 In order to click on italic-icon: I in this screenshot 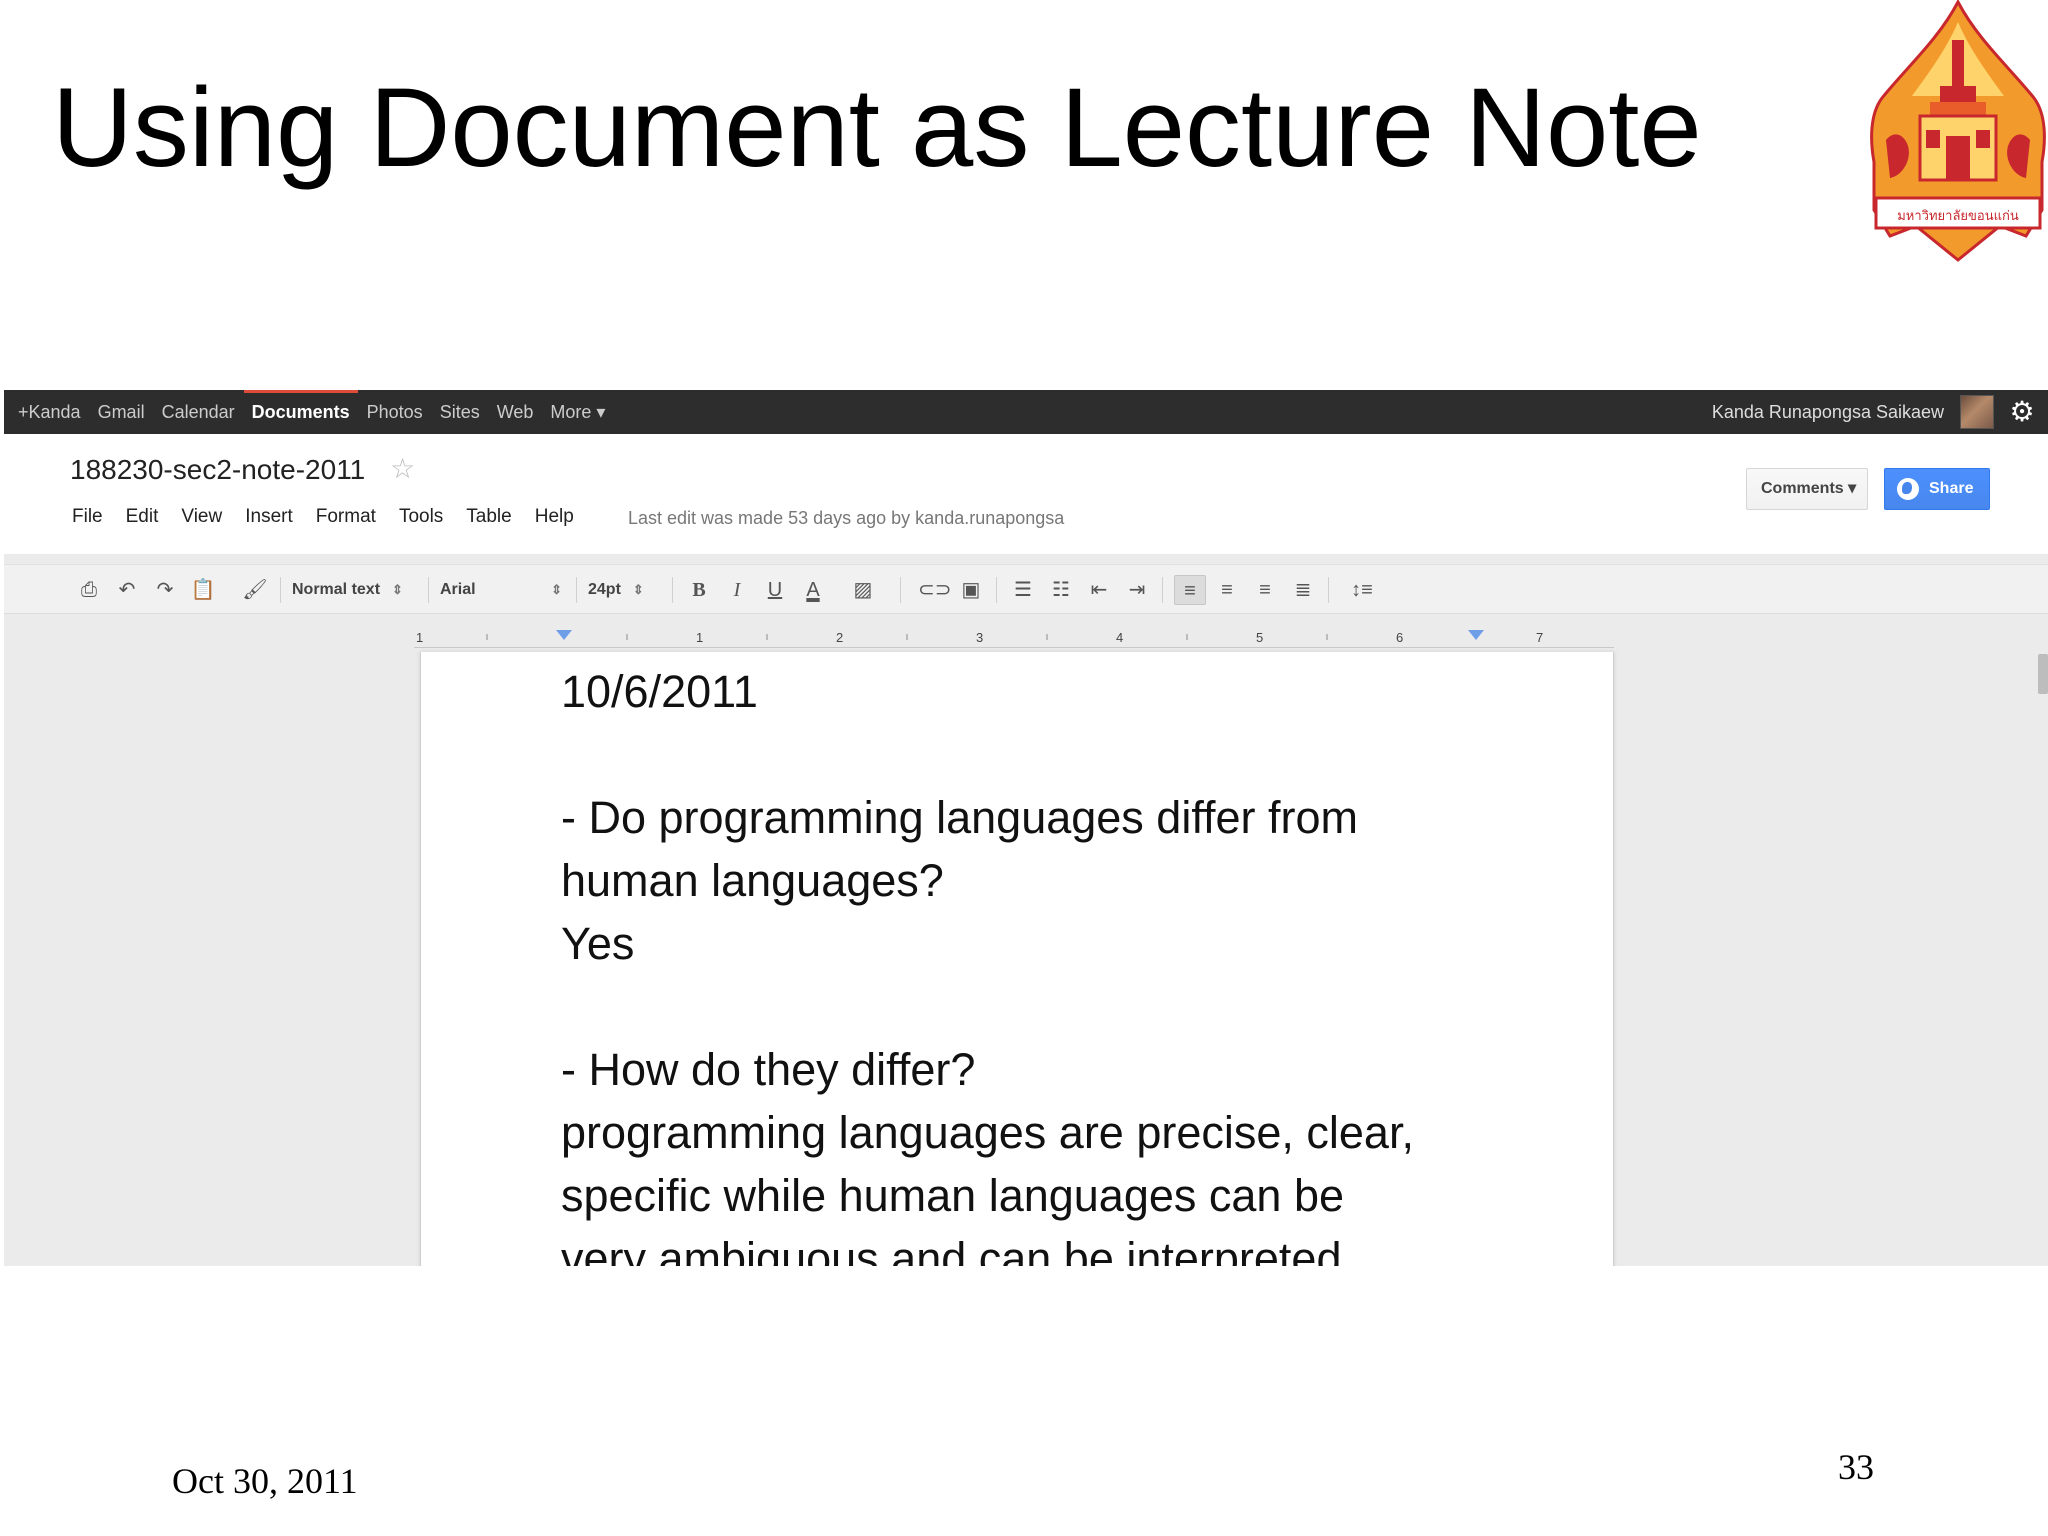, I will do `click(737, 590)`.